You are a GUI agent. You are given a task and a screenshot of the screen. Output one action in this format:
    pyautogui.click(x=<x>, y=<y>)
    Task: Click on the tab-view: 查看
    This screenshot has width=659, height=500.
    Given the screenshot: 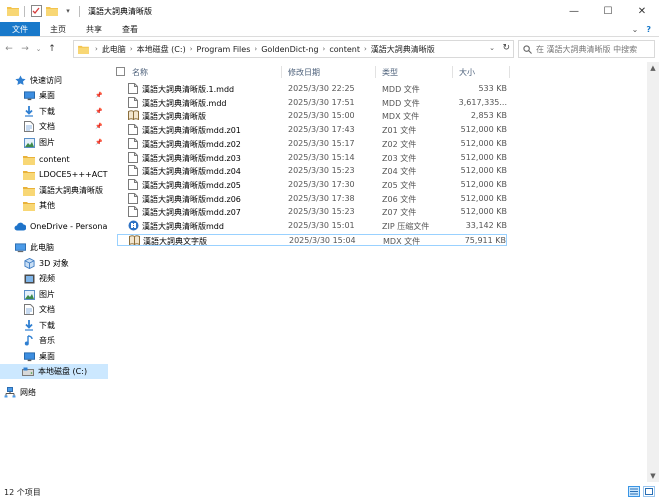 What is the action you would take?
    pyautogui.click(x=130, y=29)
    